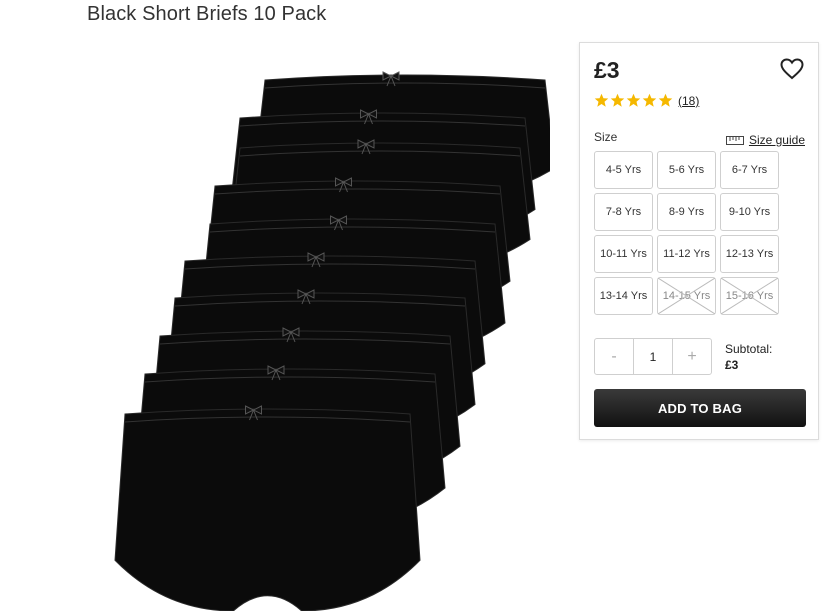 Image resolution: width=825 pixels, height=611 pixels. Describe the element at coordinates (207, 14) in the screenshot. I see `product-title: Black Short Briefs 10 Pack` at that location.